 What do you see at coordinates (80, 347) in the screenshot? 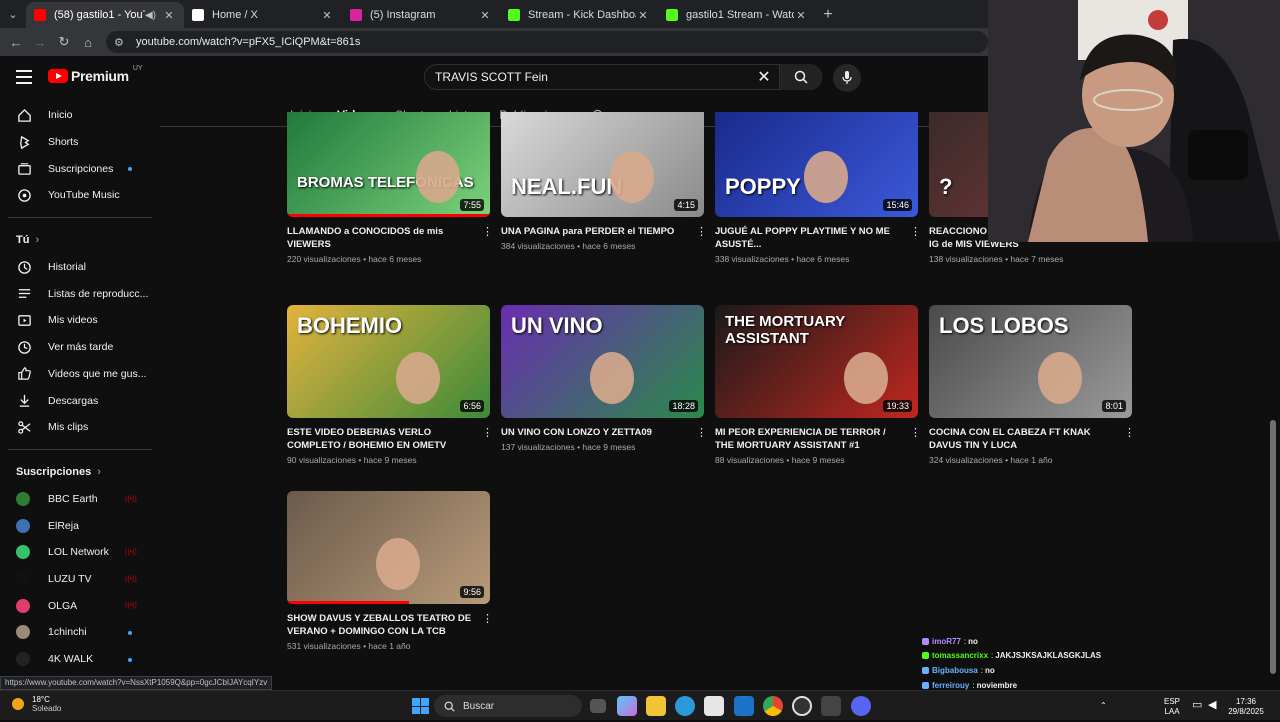
I see `sidebar-item-ver-m-s-tarde: Ver más tarde` at bounding box center [80, 347].